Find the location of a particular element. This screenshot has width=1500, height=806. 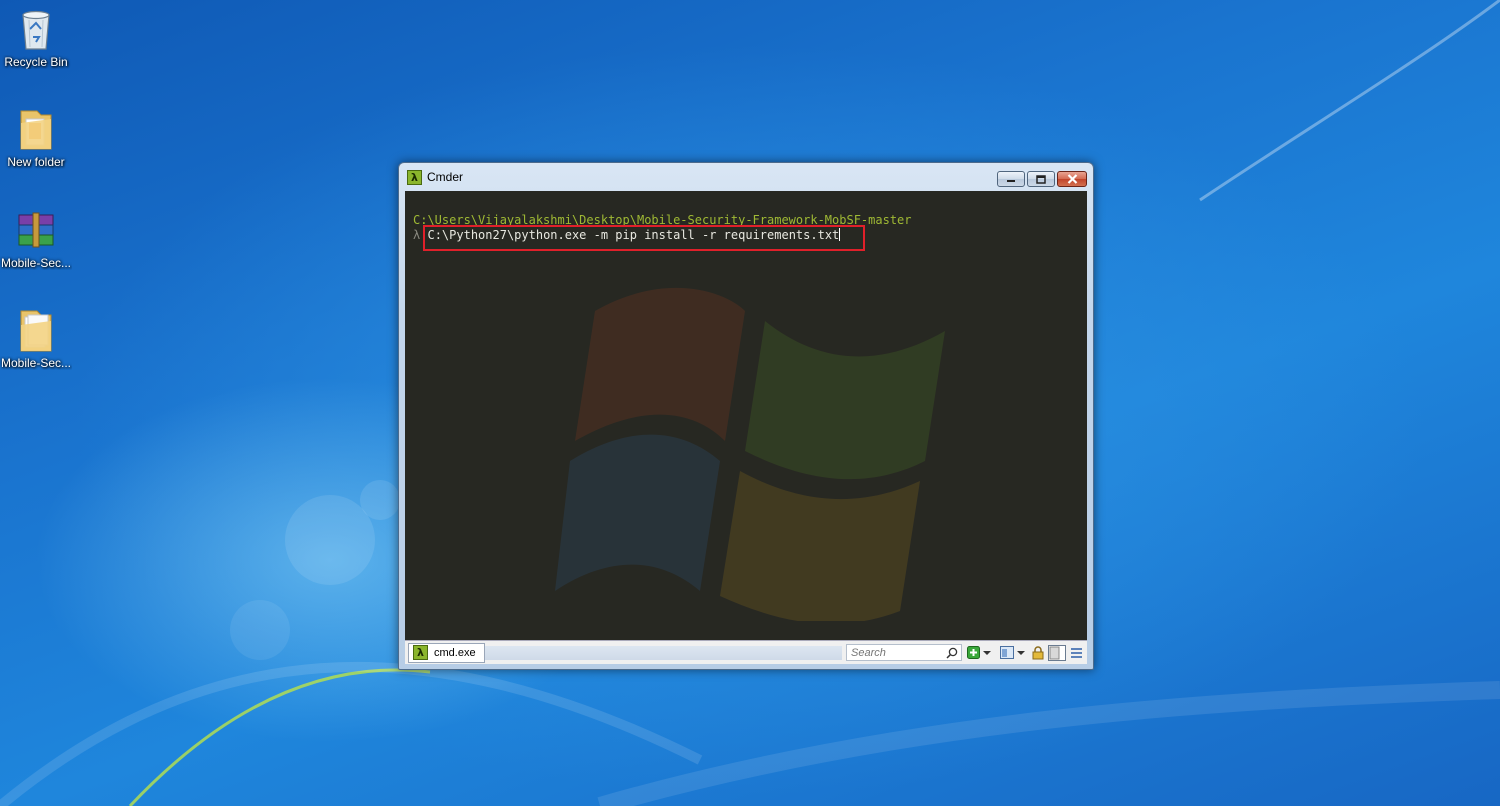

minimize-button is located at coordinates (1011, 179).